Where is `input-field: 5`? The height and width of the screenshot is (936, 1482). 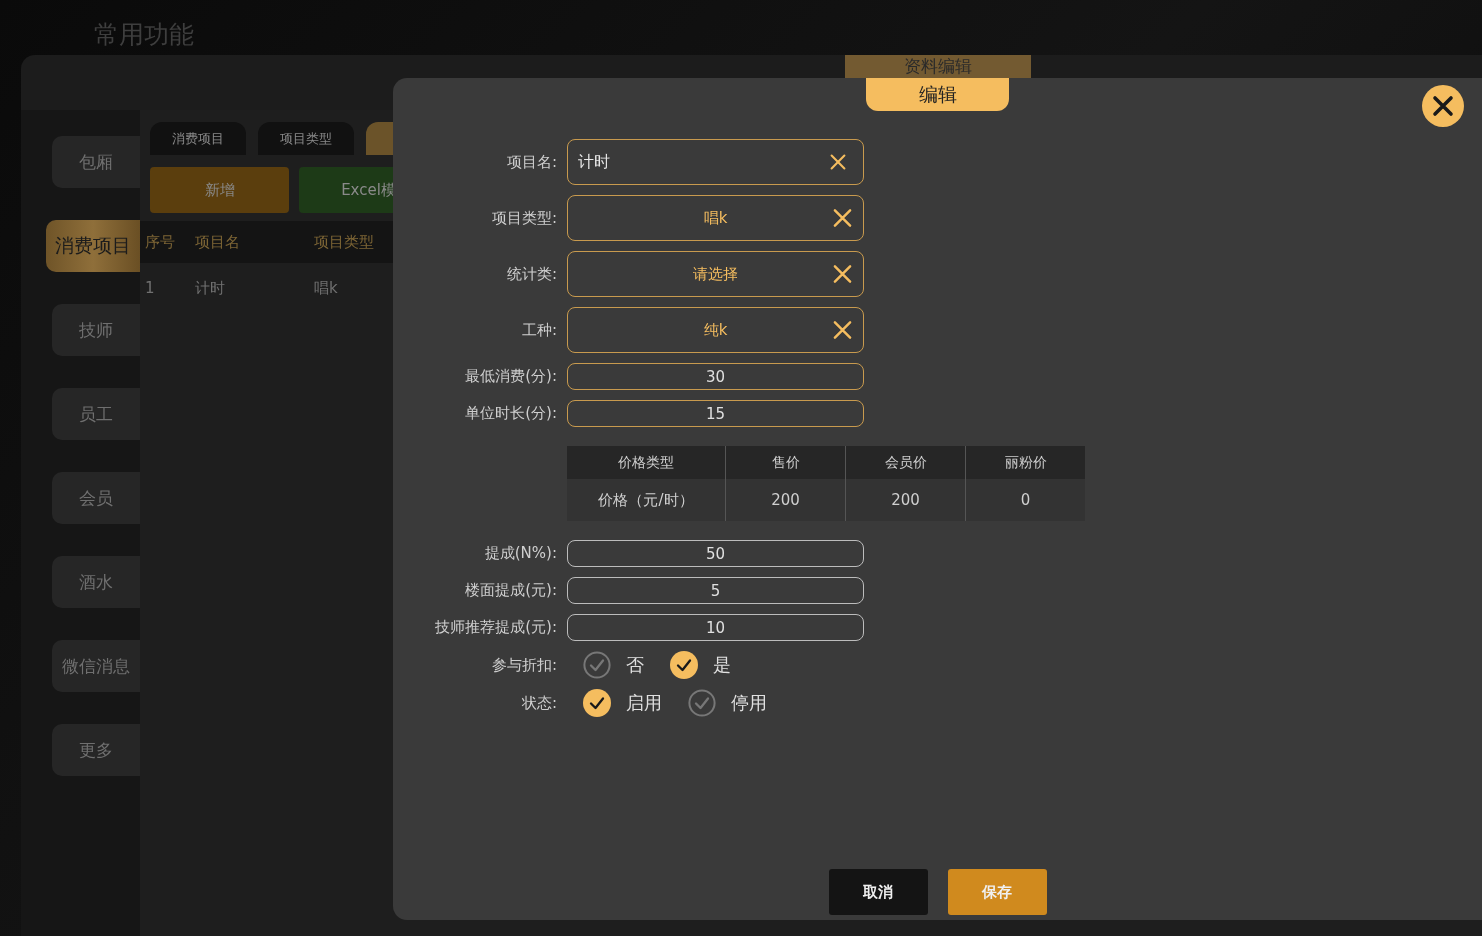 input-field: 5 is located at coordinates (715, 590).